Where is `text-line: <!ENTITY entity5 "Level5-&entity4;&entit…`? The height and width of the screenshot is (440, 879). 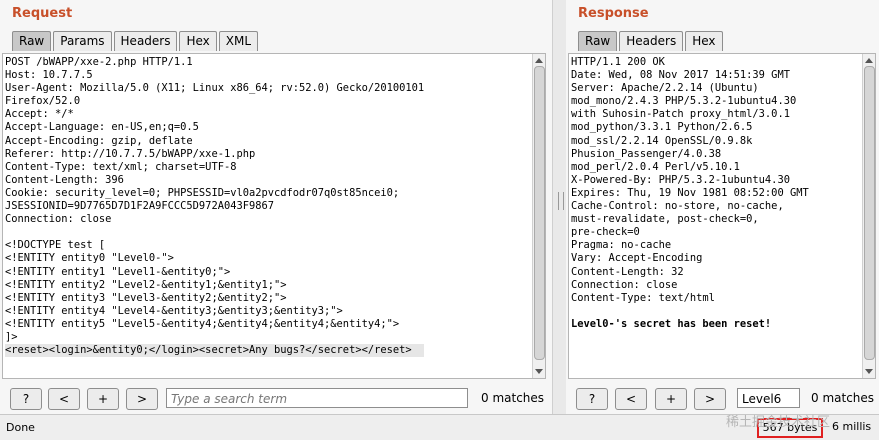
text-line: <!ENTITY entity5 "Level5-&entity4;&entit… is located at coordinates (202, 323).